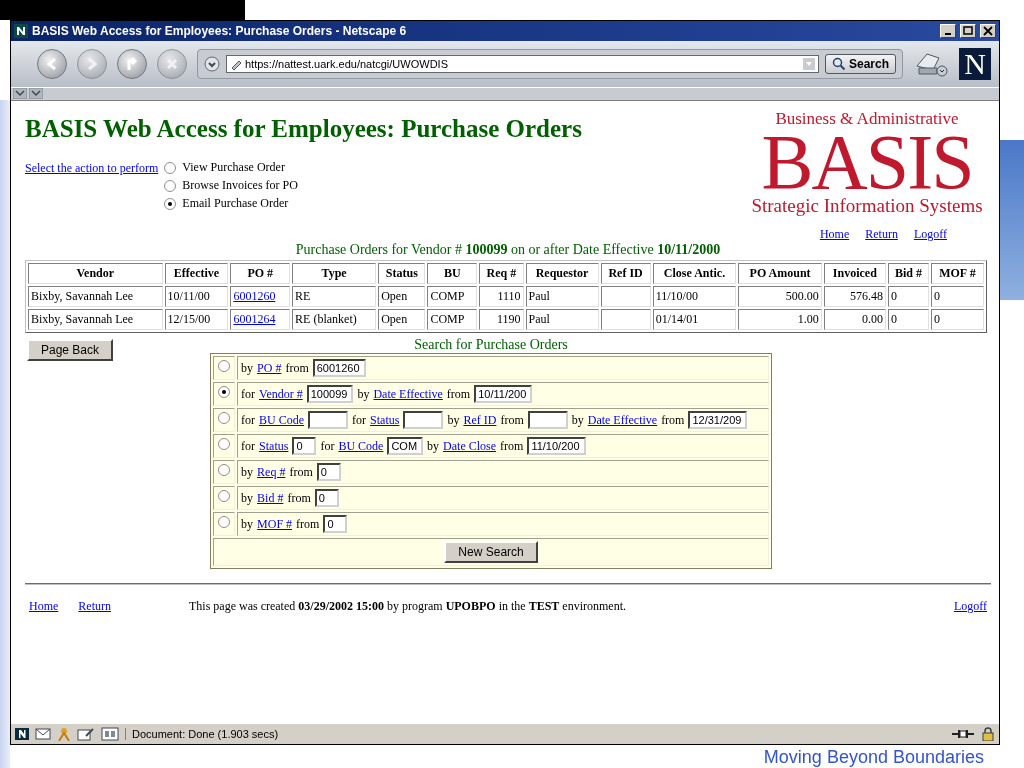 This screenshot has width=1024, height=768. I want to click on radio-label: Email Purchase Order, so click(235, 203).